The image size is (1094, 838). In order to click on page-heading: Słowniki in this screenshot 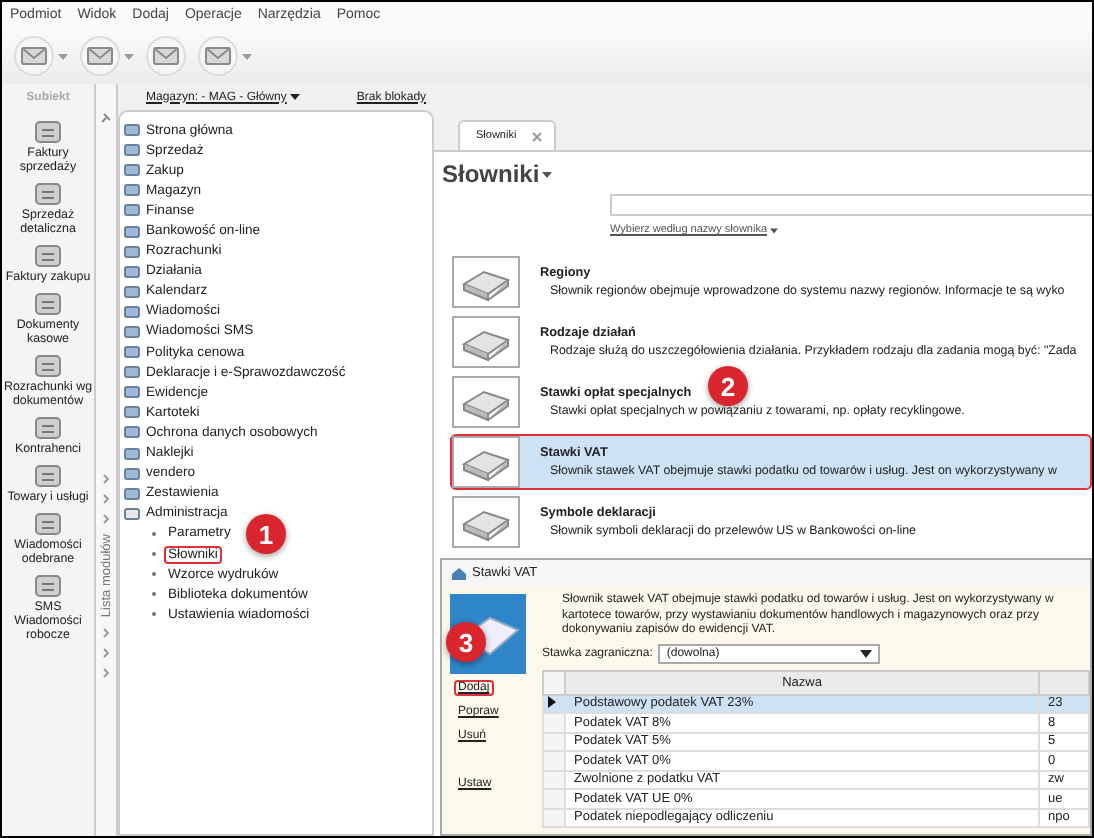, I will do `click(491, 174)`.